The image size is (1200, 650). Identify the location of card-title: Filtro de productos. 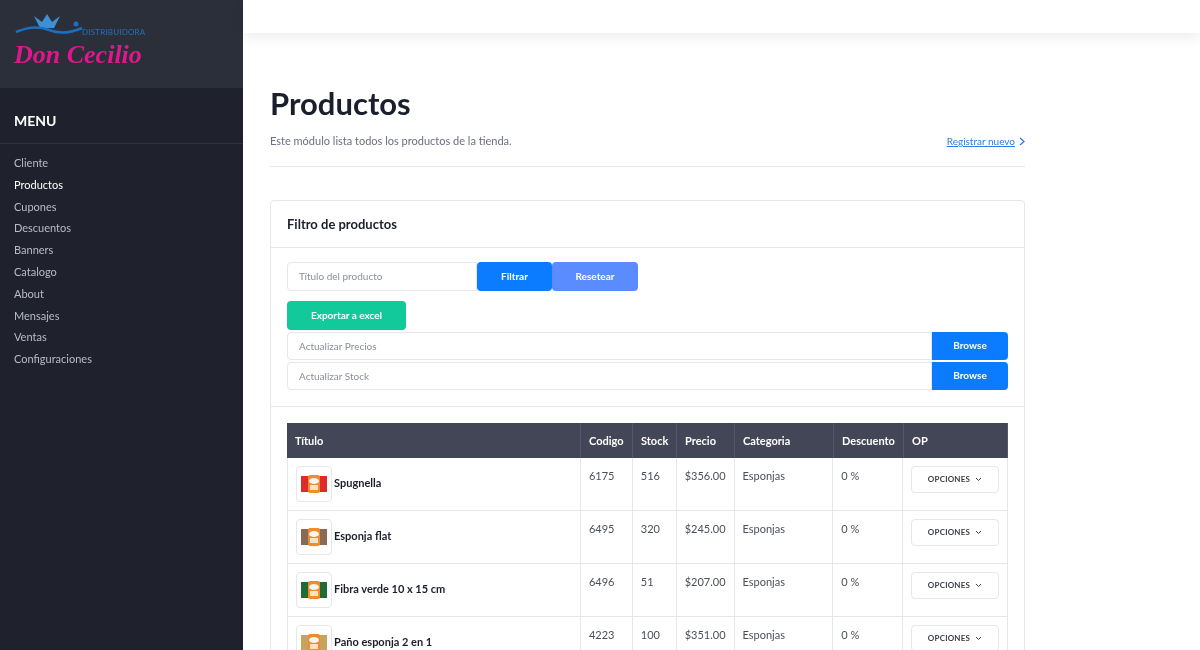
(647, 224).